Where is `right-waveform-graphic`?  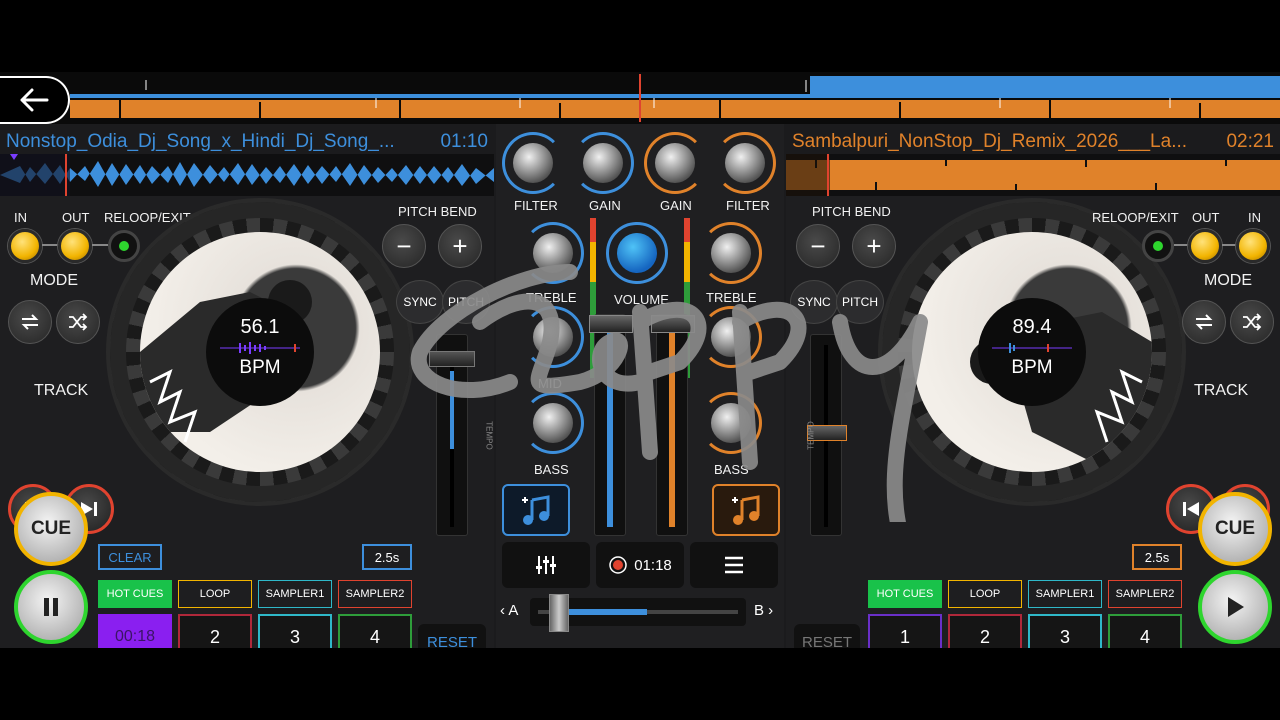 right-waveform-graphic is located at coordinates (1033, 175).